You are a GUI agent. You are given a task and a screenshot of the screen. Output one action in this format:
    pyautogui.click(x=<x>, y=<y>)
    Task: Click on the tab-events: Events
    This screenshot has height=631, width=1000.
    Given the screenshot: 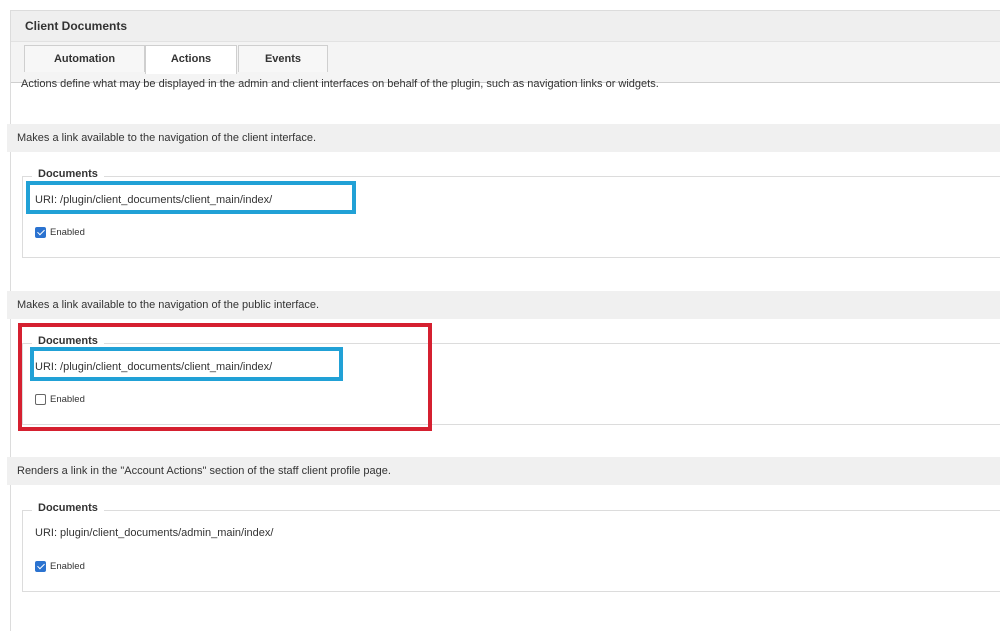 What is the action you would take?
    pyautogui.click(x=283, y=58)
    